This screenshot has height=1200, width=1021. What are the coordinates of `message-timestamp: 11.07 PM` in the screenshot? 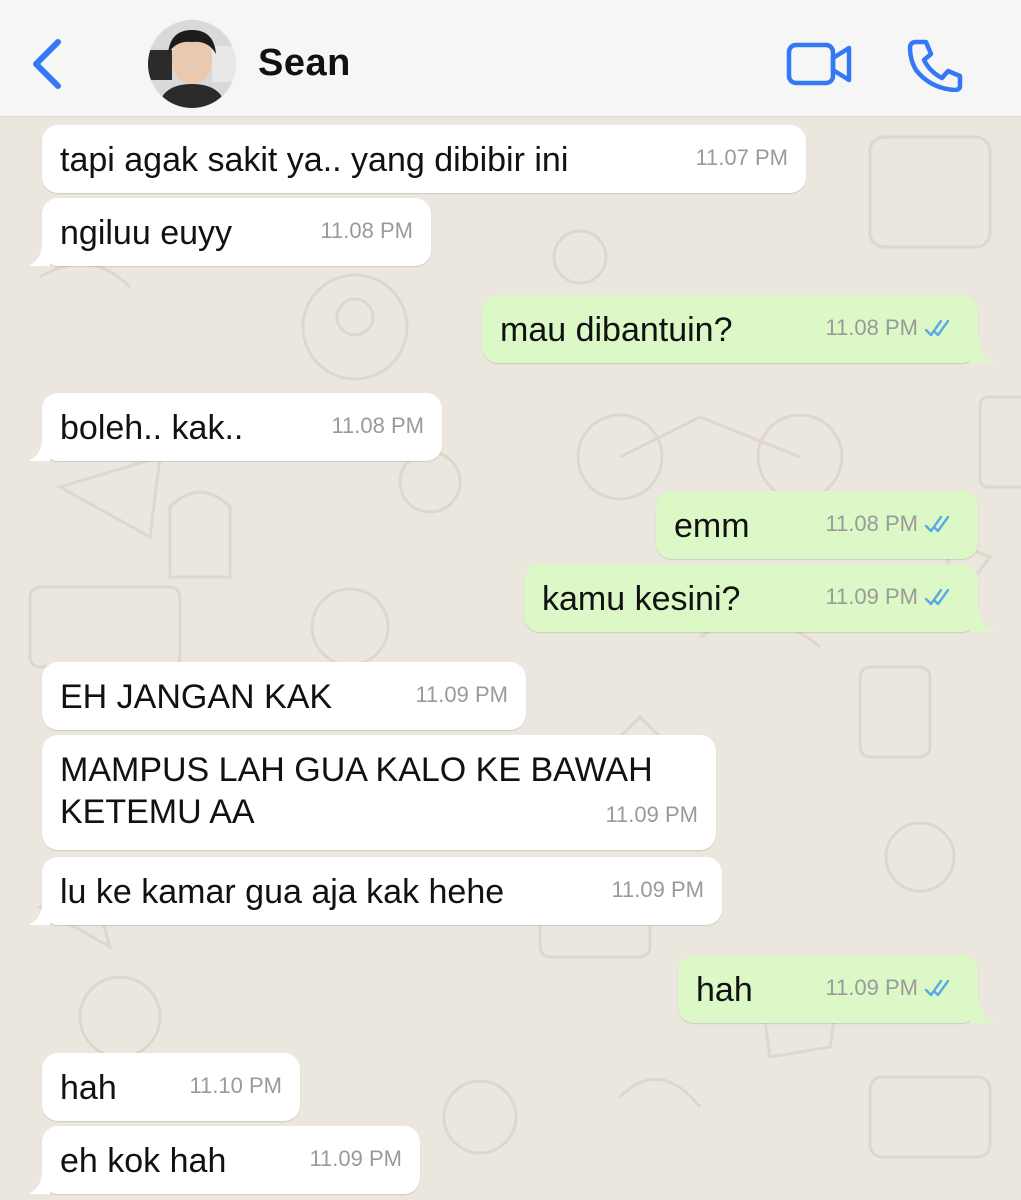 It's located at (741, 157).